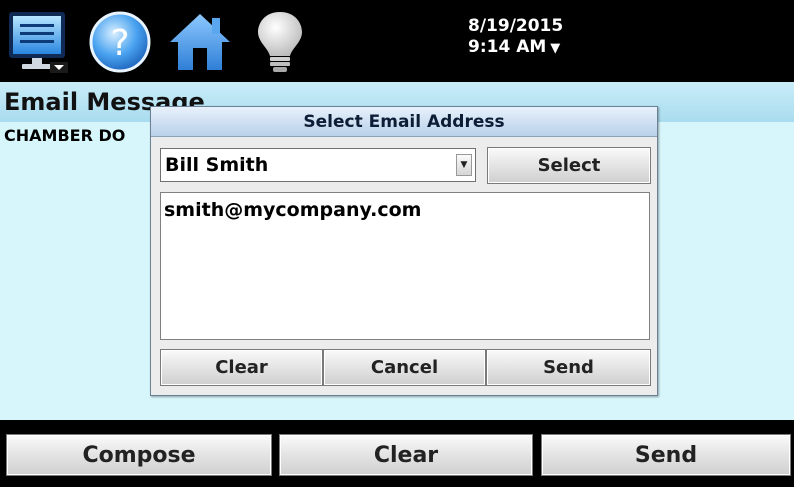 Image resolution: width=794 pixels, height=487 pixels. I want to click on lightbulb-icon, so click(280, 42).